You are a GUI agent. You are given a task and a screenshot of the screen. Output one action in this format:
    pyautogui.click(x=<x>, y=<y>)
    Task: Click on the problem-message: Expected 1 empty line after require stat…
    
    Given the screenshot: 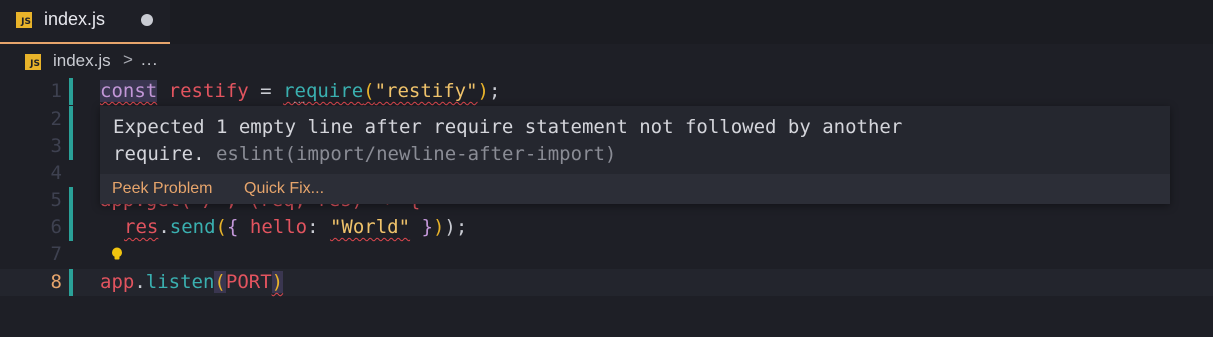 What is the action you would take?
    pyautogui.click(x=633, y=141)
    